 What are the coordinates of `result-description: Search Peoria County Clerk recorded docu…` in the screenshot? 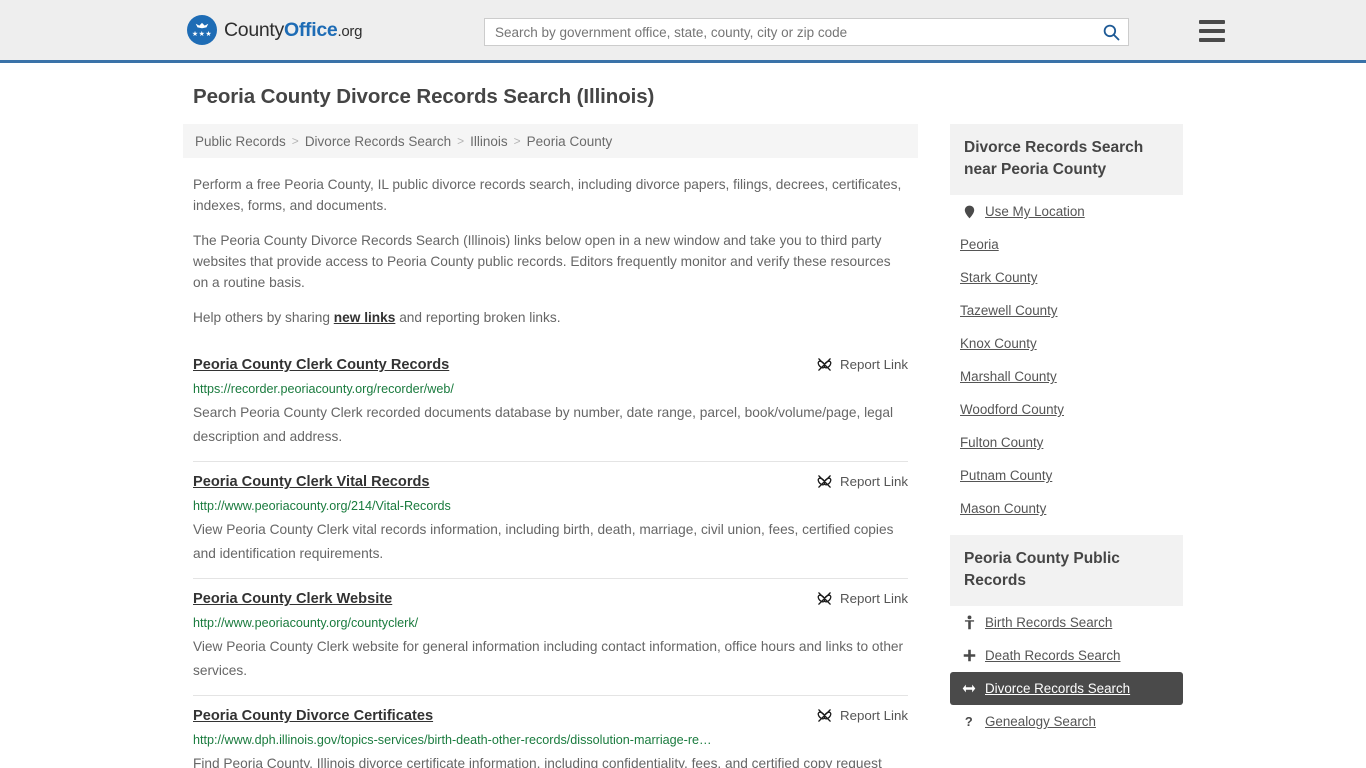 It's located at (543, 424).